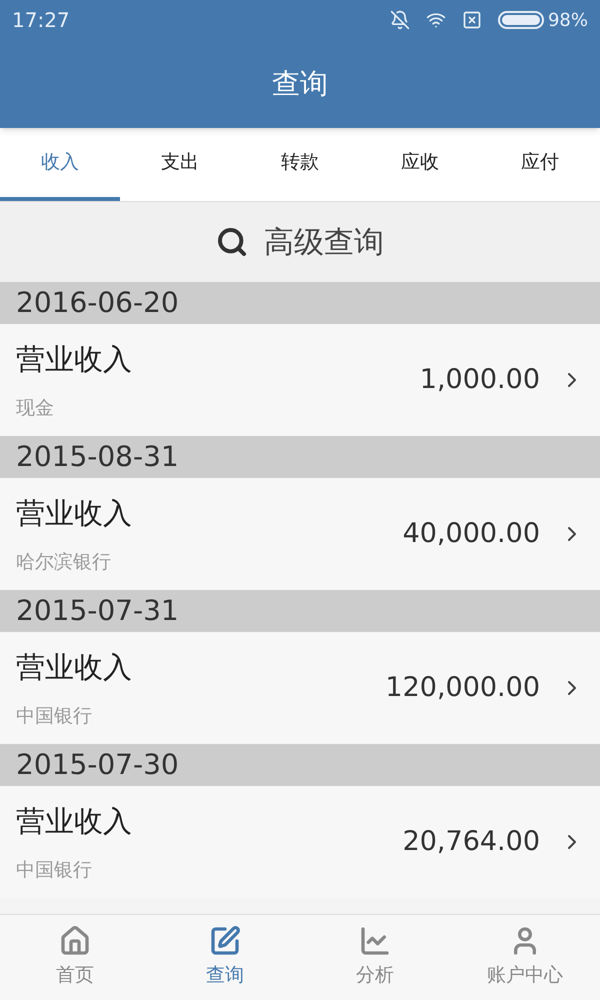 The width and height of the screenshot is (600, 1000). Describe the element at coordinates (180, 164) in the screenshot. I see `tab: 支出` at that location.